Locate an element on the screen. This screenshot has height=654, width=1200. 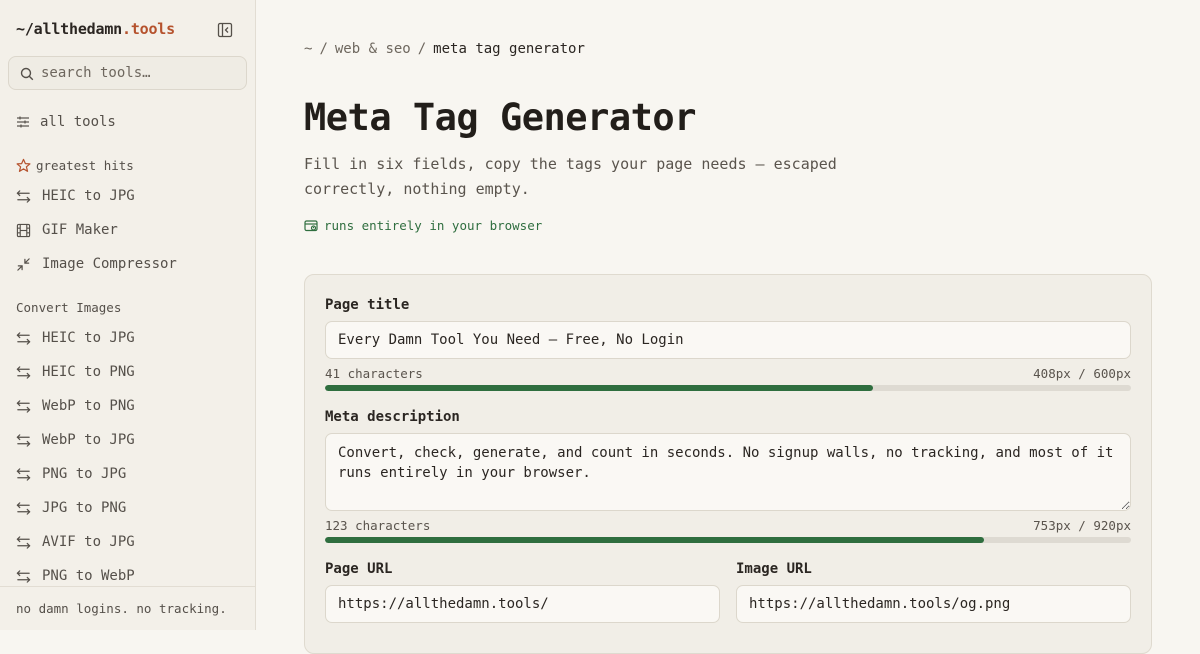
sidebar-item-image-compressor: Image Compressor is located at coordinates (96, 264).